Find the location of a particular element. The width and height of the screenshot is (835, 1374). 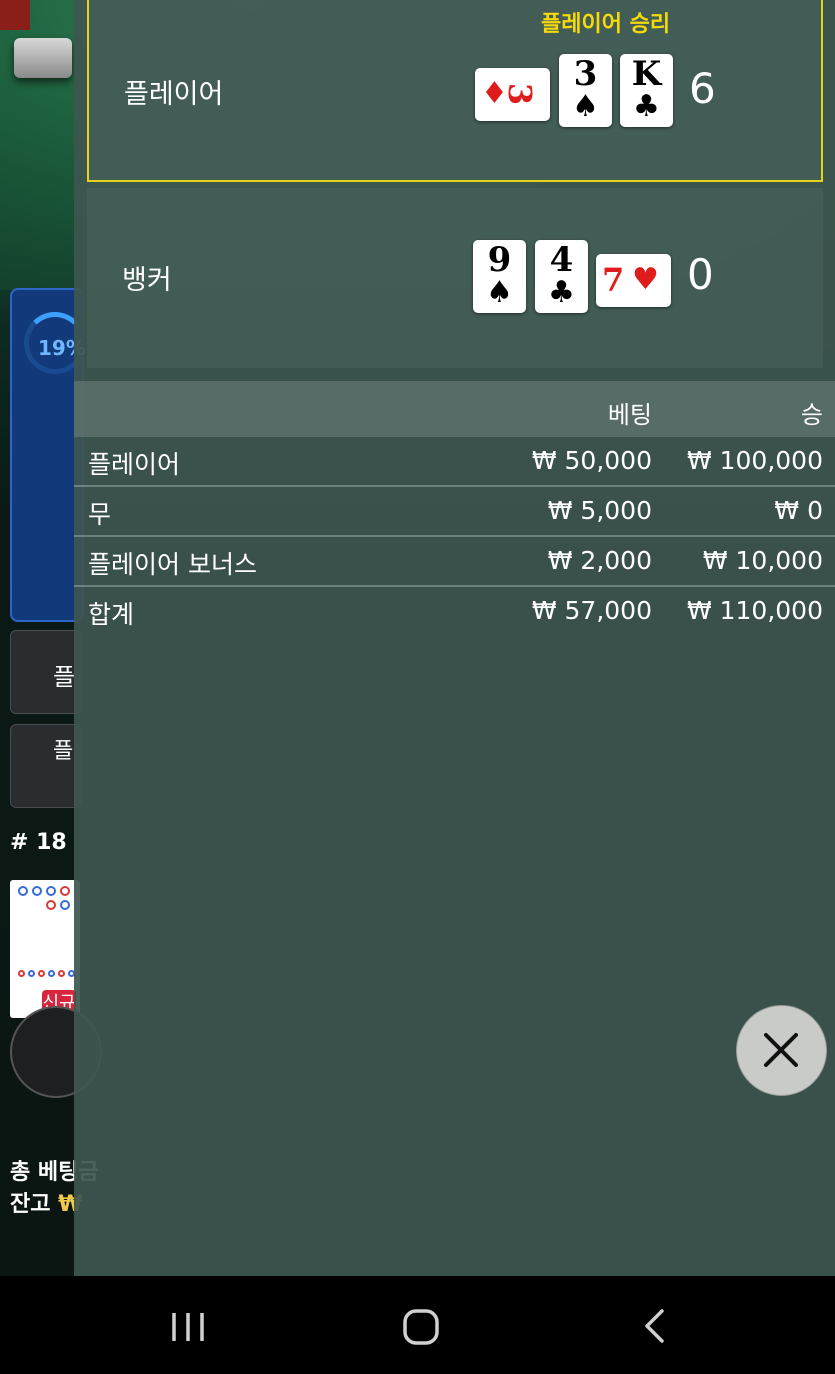

playing-card: 7 ♥ is located at coordinates (633, 280).